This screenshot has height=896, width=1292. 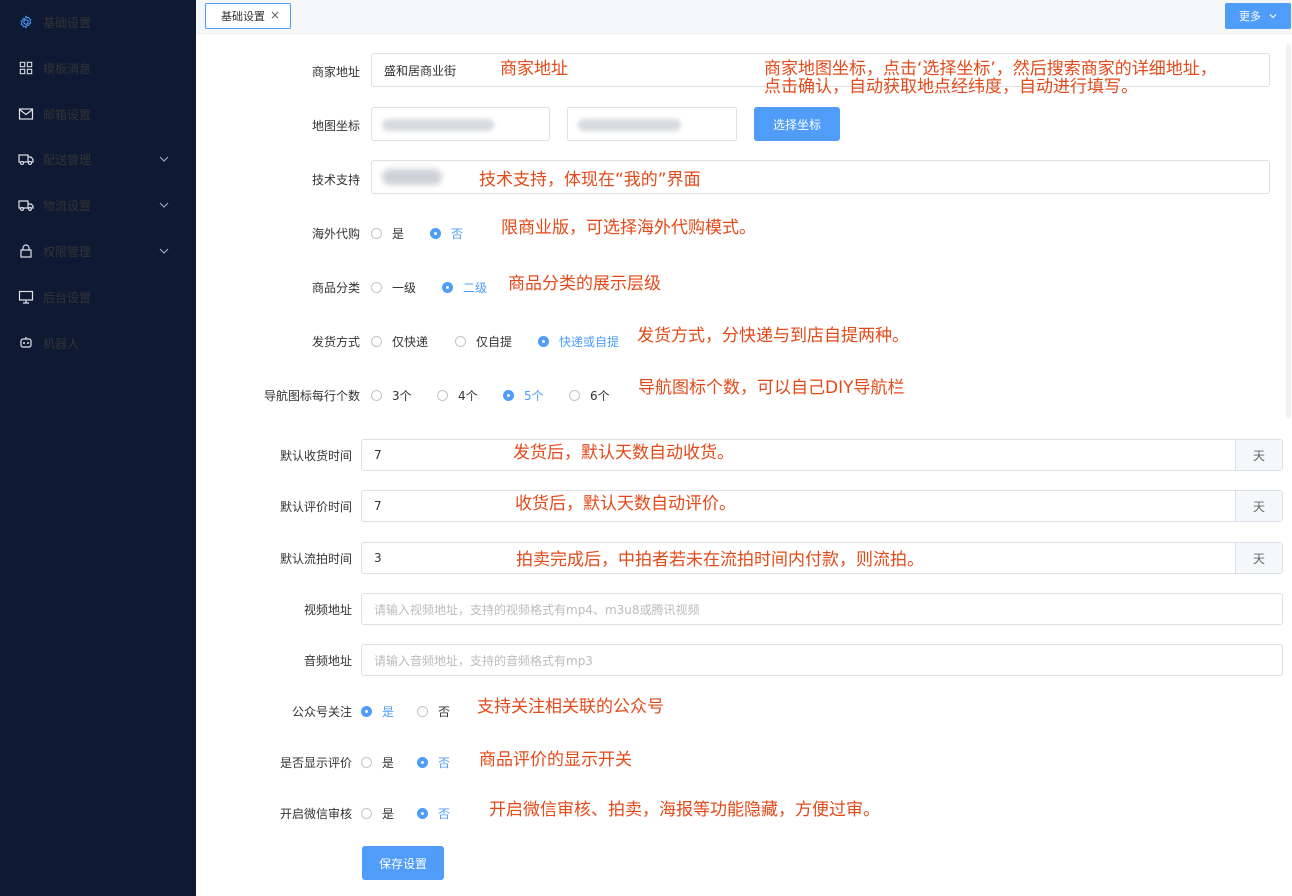 I want to click on option-label: 是, so click(x=388, y=814).